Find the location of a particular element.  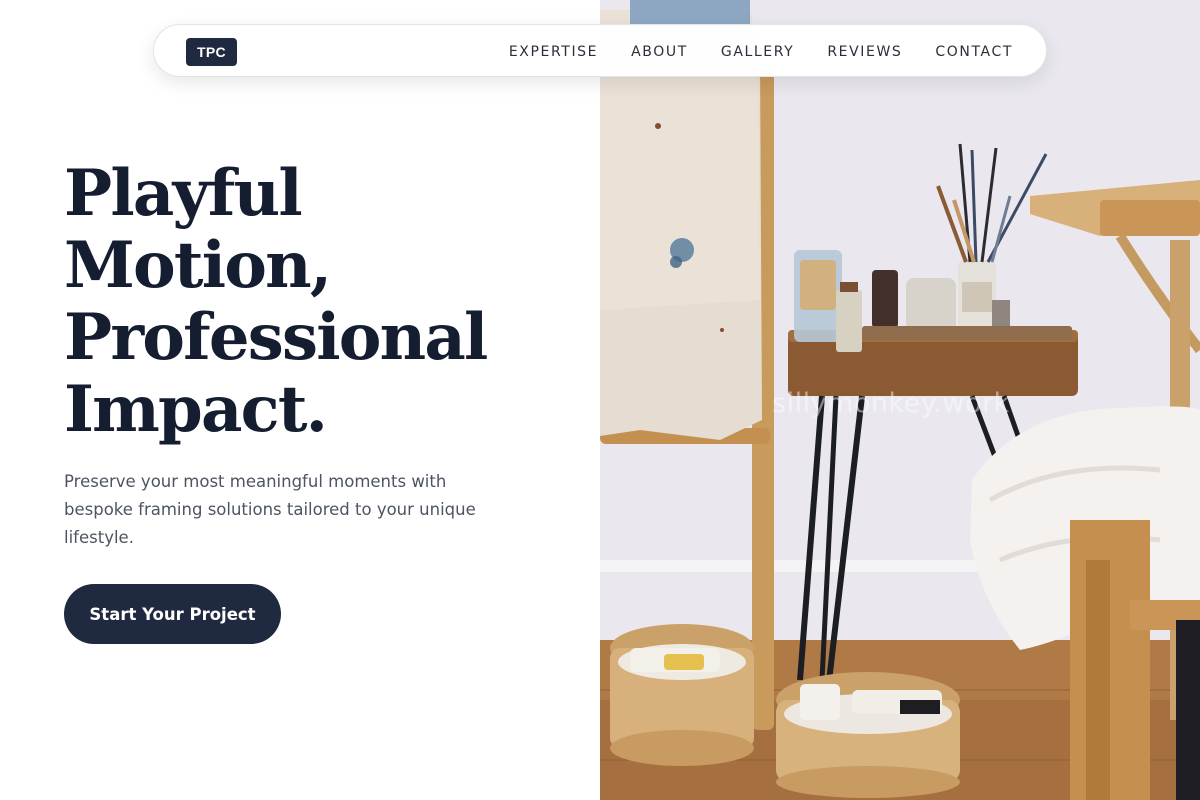

nav-link-about: ABOUT is located at coordinates (659, 52).